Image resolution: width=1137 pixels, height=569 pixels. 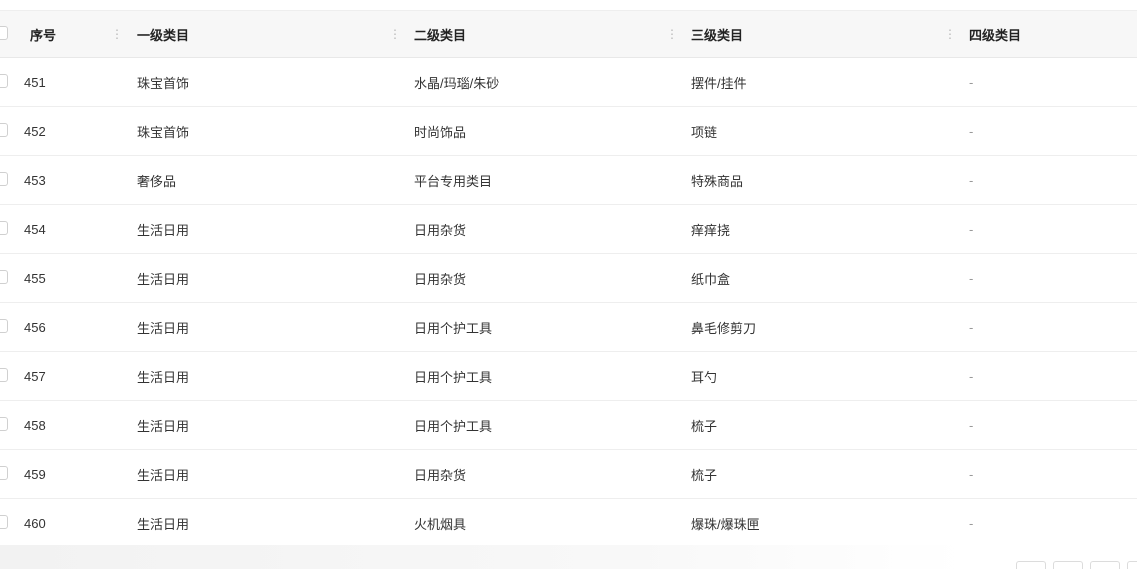 I want to click on cell-level3: 耳勺, so click(x=704, y=377).